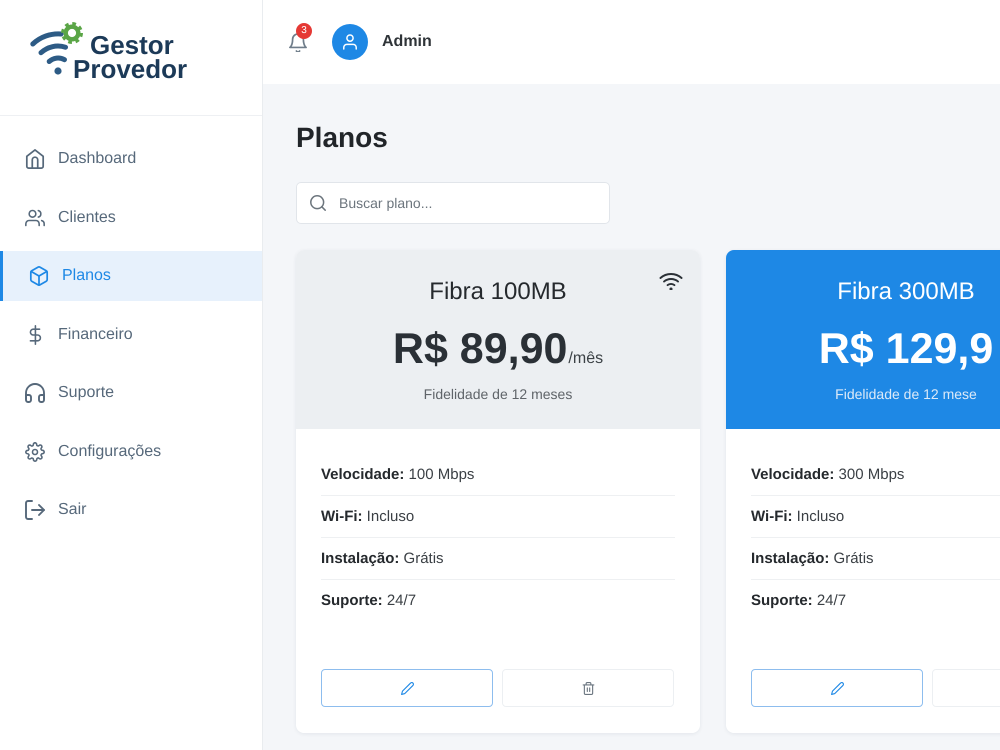 This screenshot has width=1000, height=750. What do you see at coordinates (72, 33) in the screenshot?
I see `gear-logo-icon` at bounding box center [72, 33].